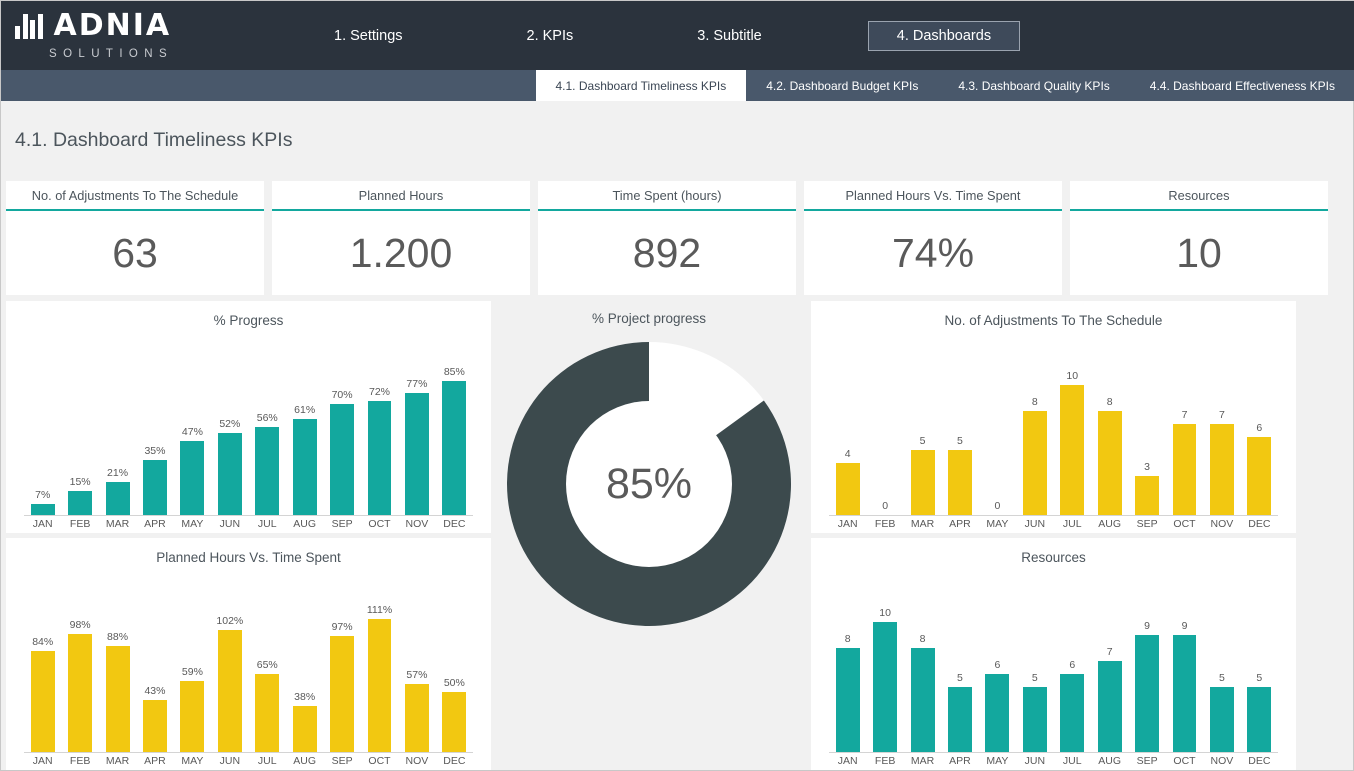 The height and width of the screenshot is (771, 1354). I want to click on kpi-card-planned-hours: Planned Hours 1.200, so click(401, 238).